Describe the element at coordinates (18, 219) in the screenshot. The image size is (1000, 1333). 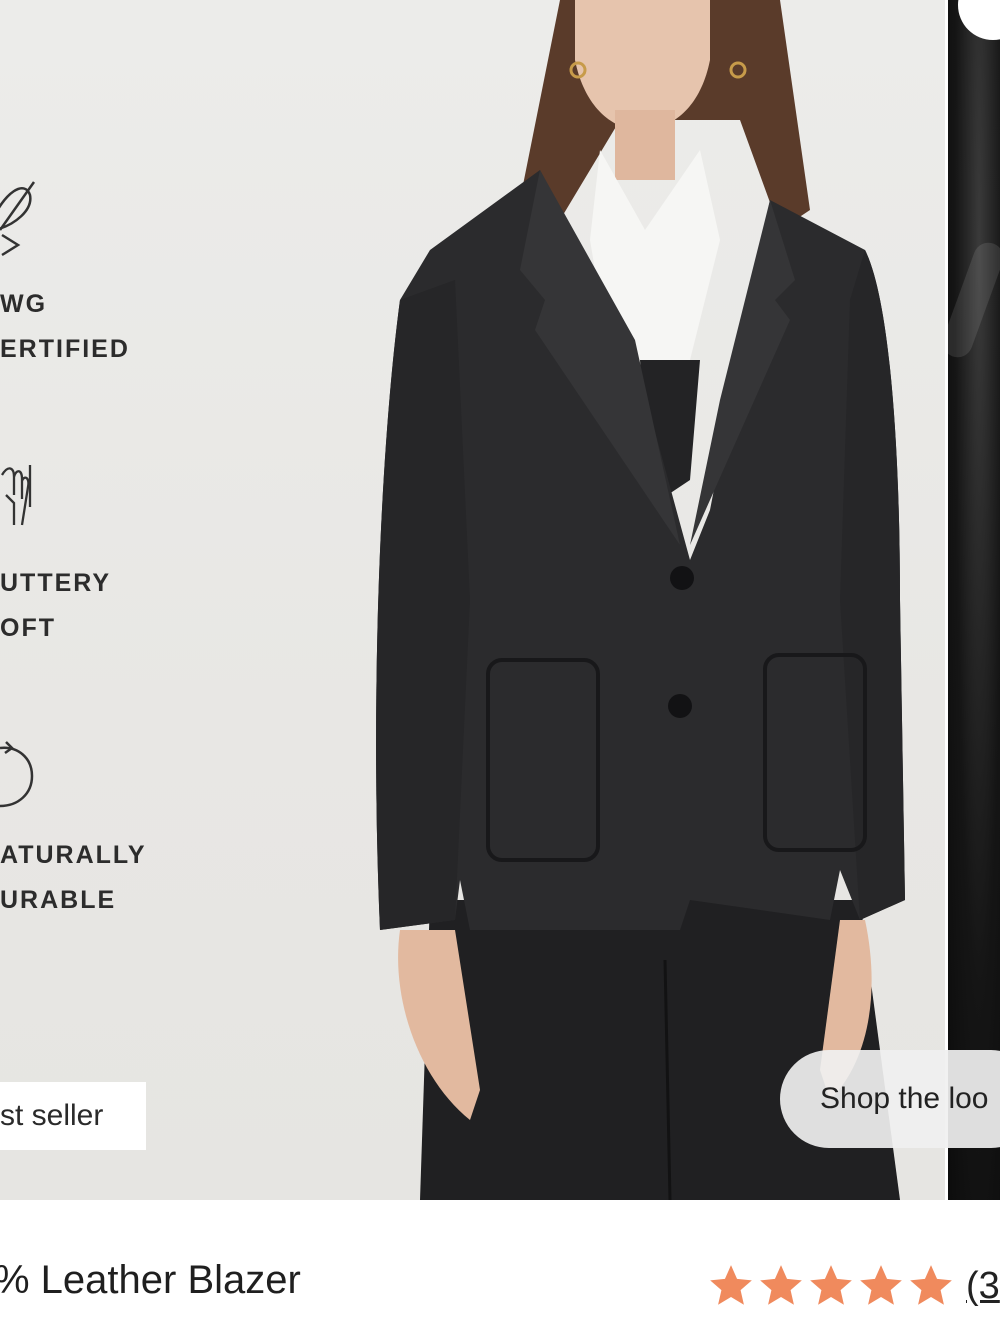
I see `leaf-certified-icon` at that location.